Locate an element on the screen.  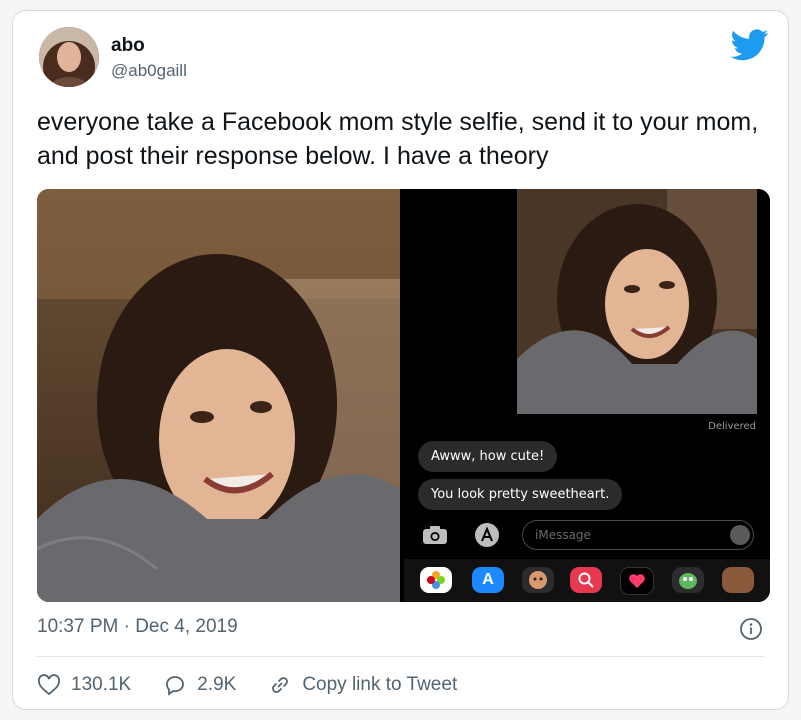
tweet-timestamp: 10:37 PM · Dec 4, 2019 is located at coordinates (137, 627).